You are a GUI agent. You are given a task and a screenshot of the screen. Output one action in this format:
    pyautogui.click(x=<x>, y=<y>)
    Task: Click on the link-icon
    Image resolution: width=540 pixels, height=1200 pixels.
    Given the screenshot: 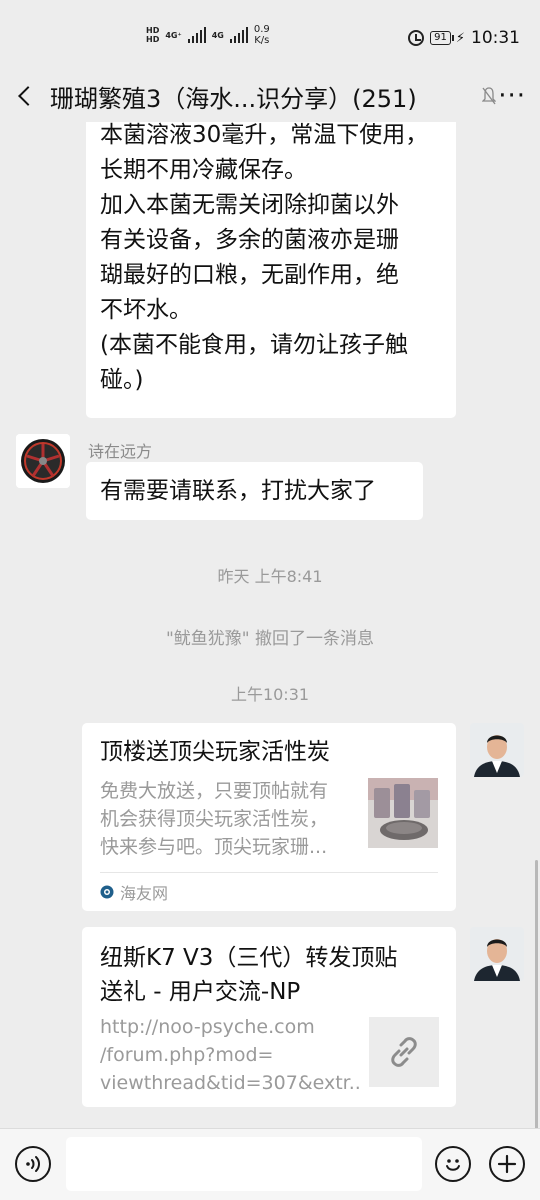 What is the action you would take?
    pyautogui.click(x=404, y=1052)
    